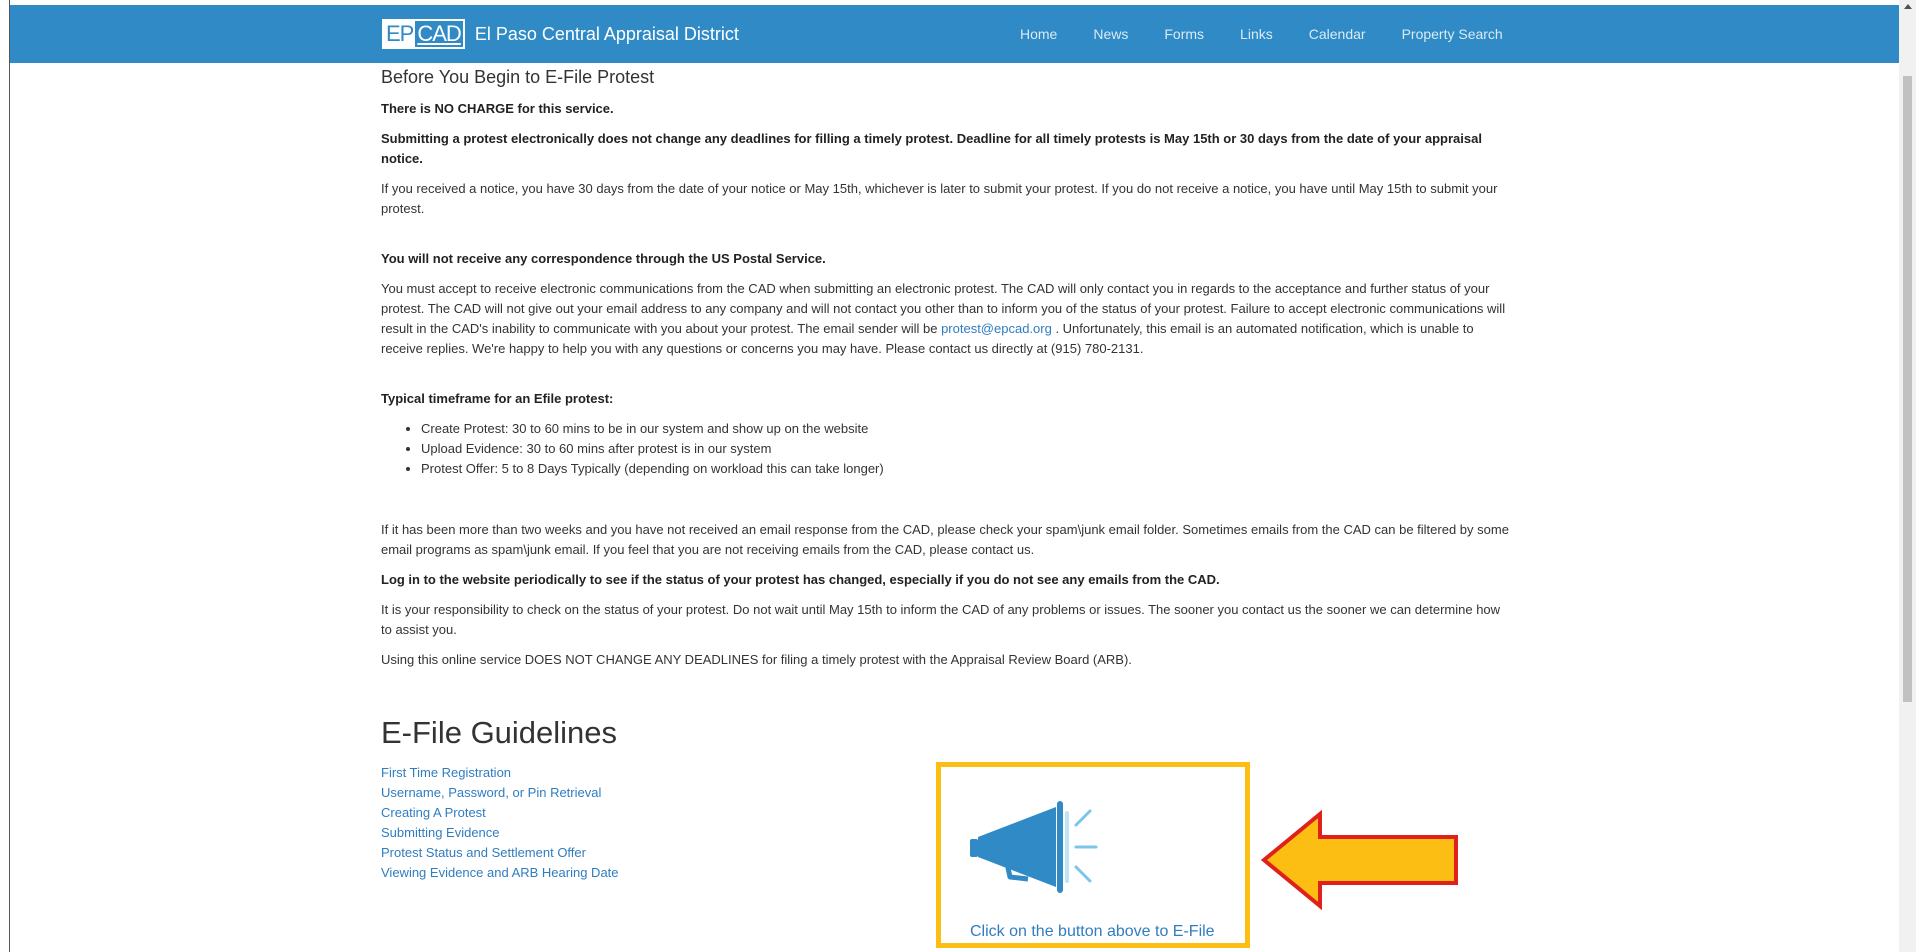 This screenshot has height=952, width=1916. What do you see at coordinates (500, 793) in the screenshot?
I see `guide-link-credentials: Username, Password, or Pin Retrieval` at bounding box center [500, 793].